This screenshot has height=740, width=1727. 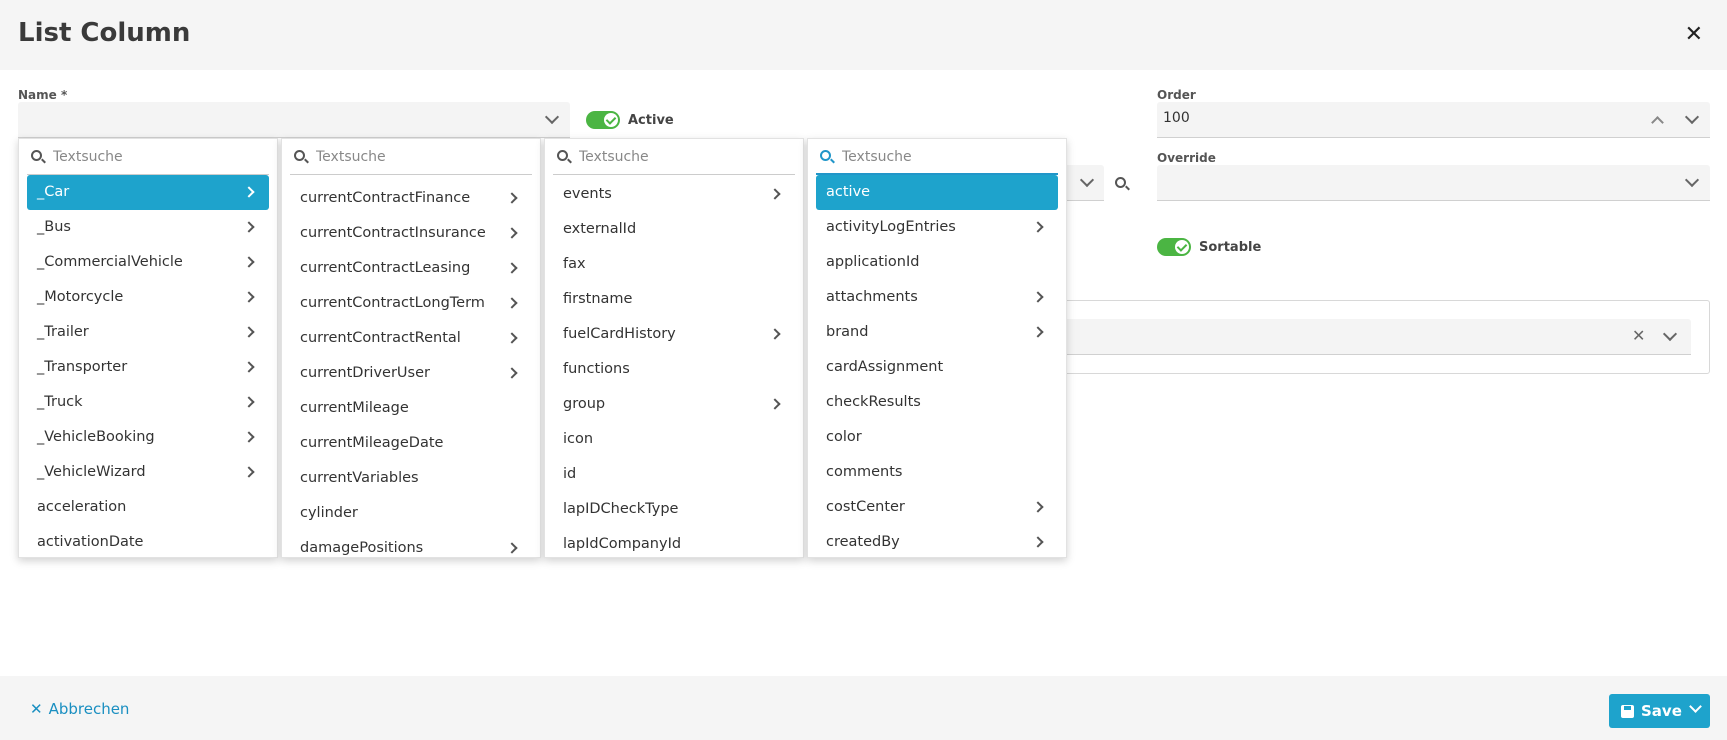 I want to click on list-item: firstname, so click(x=674, y=299).